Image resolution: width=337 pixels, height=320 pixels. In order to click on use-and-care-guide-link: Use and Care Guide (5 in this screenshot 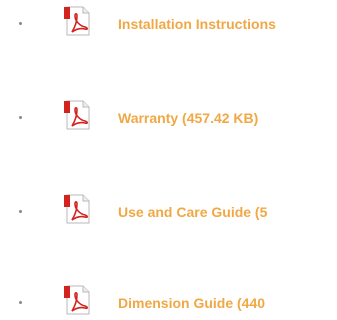, I will do `click(227, 212)`.